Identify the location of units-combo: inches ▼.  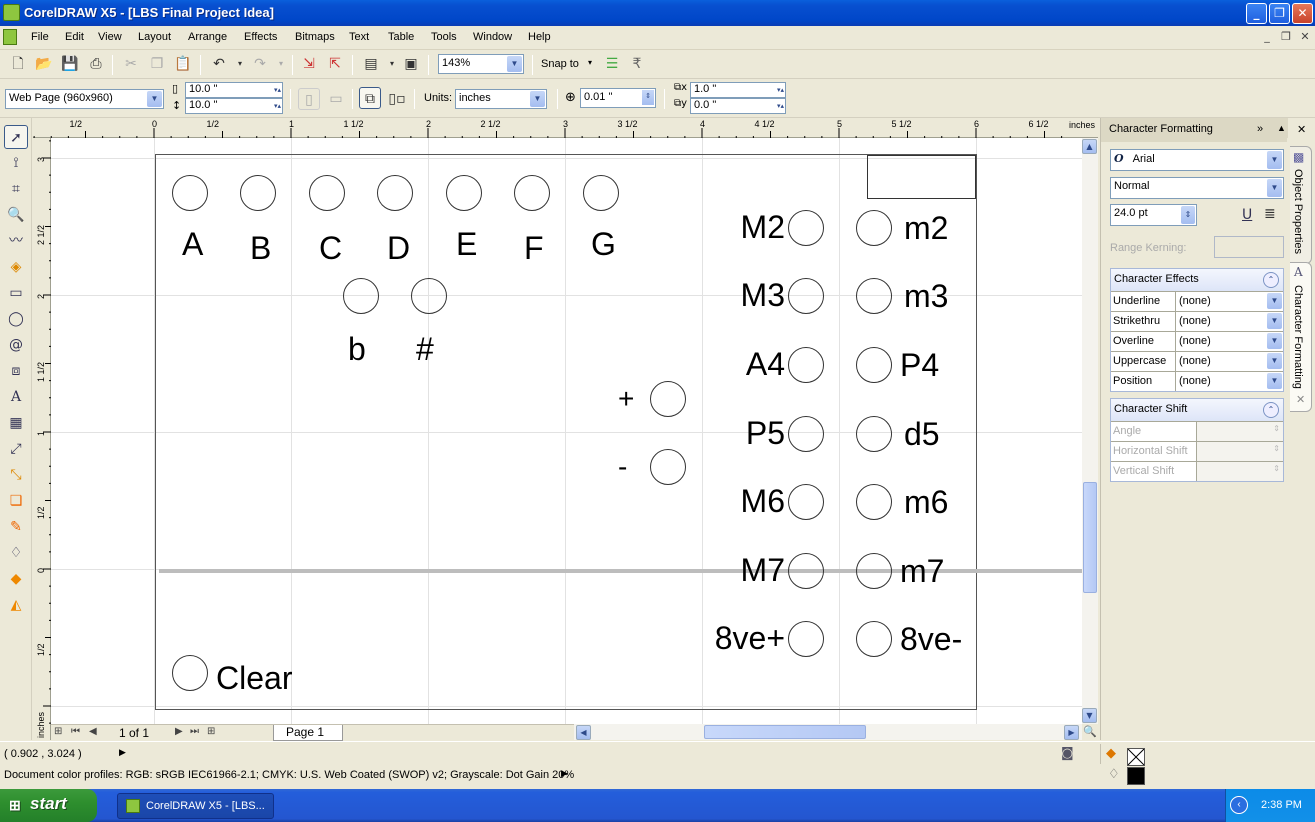
(501, 99).